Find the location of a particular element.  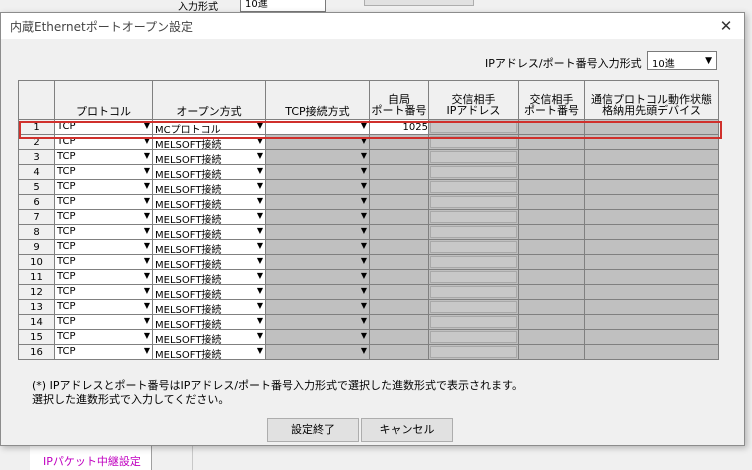

header-tcp-method: TCP接続方式 is located at coordinates (317, 100).